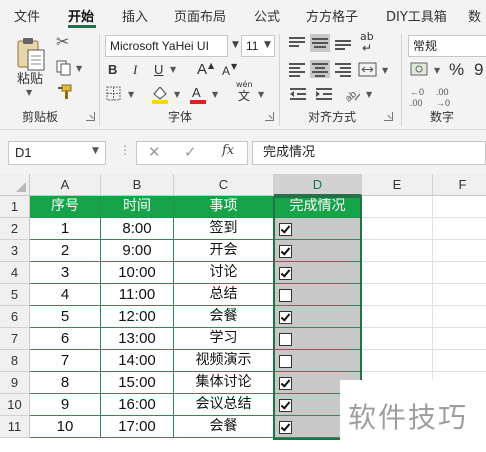  I want to click on data-cell-c: 集体讨论, so click(224, 383).